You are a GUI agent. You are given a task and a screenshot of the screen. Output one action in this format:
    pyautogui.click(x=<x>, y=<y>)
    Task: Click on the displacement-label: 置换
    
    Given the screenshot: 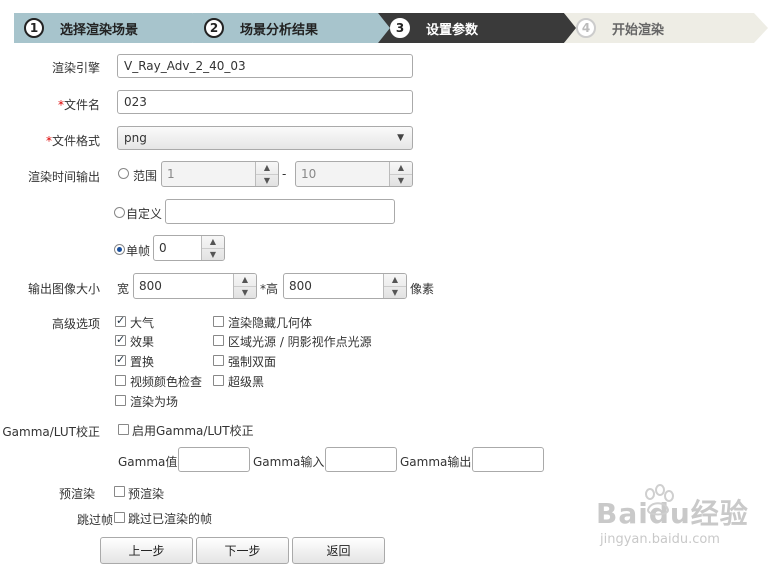 What is the action you would take?
    pyautogui.click(x=142, y=362)
    